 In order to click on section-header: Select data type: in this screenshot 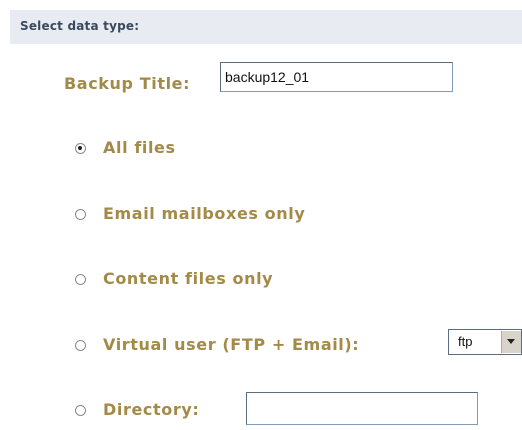, I will do `click(266, 27)`.